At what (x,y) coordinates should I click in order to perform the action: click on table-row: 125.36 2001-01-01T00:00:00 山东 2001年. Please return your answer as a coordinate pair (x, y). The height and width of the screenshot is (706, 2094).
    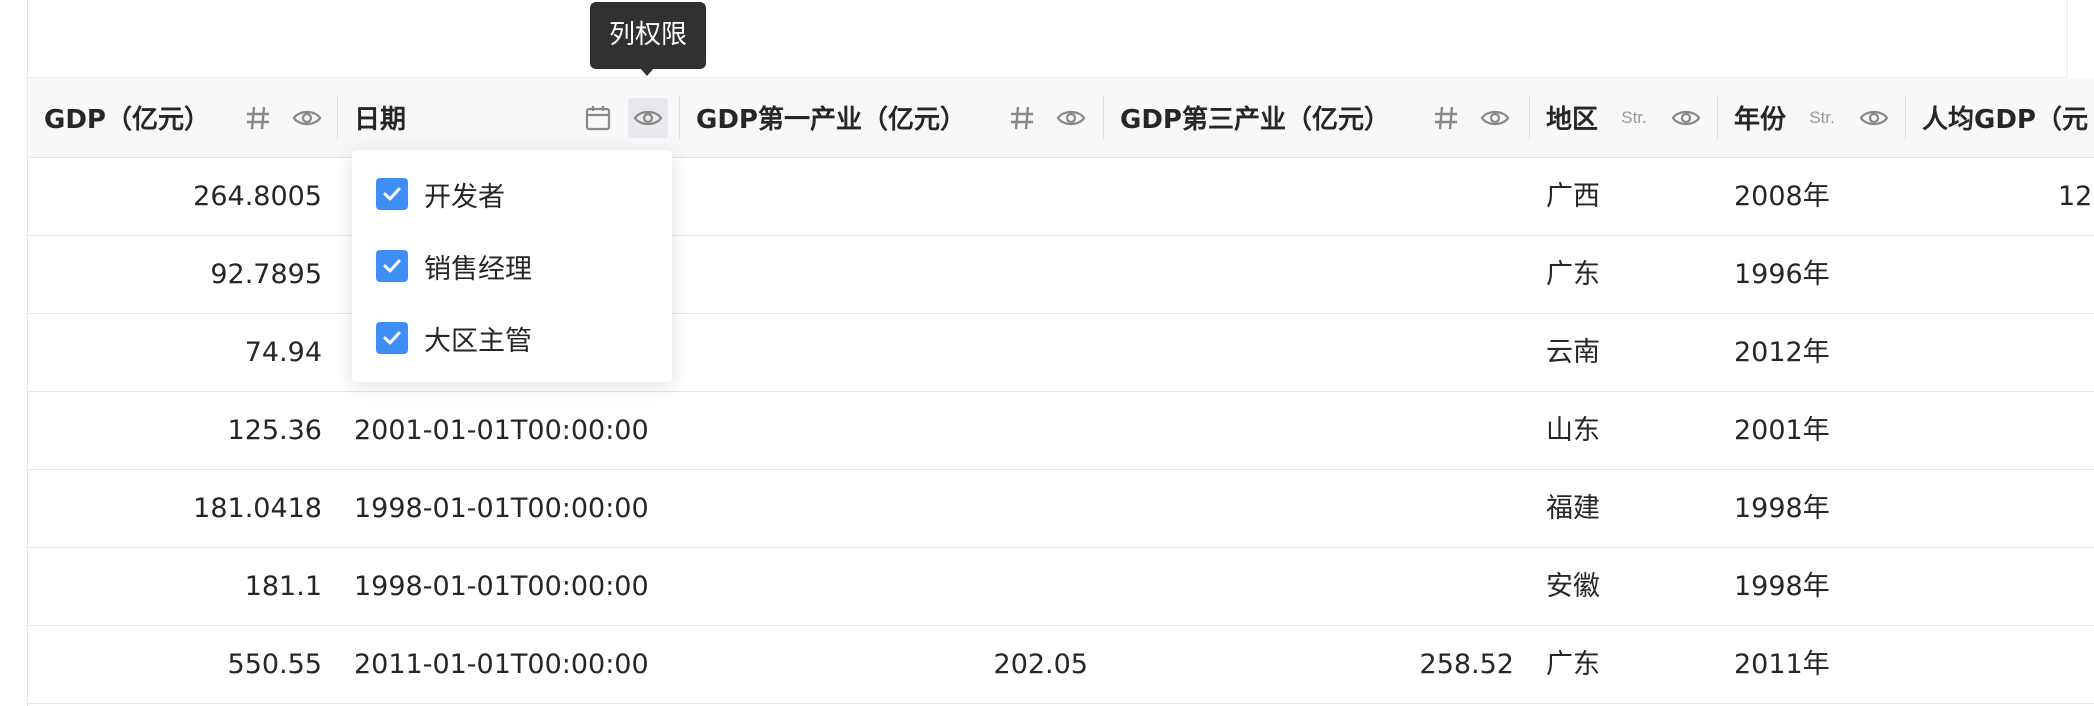
    Looking at the image, I should click on (1061, 431).